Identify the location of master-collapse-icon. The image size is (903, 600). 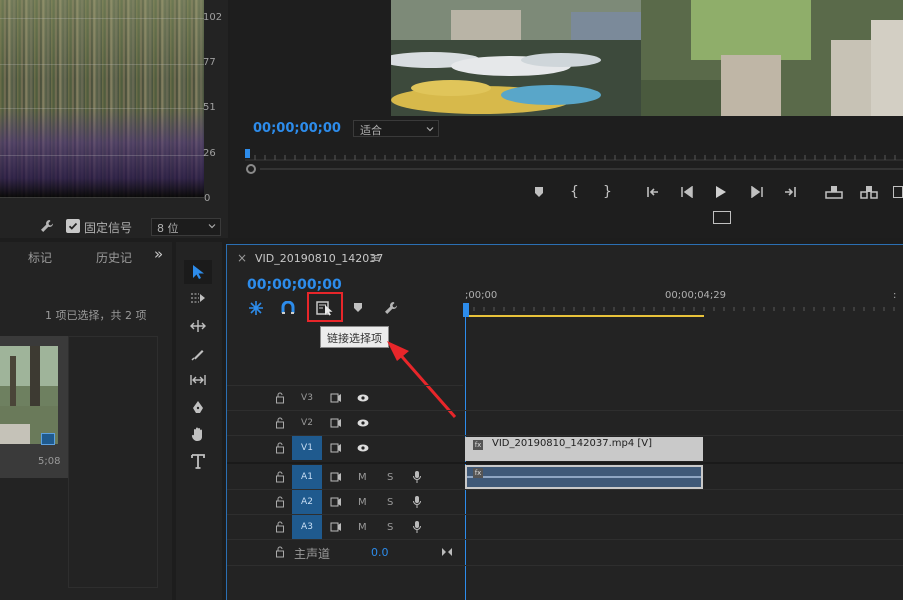
(447, 552).